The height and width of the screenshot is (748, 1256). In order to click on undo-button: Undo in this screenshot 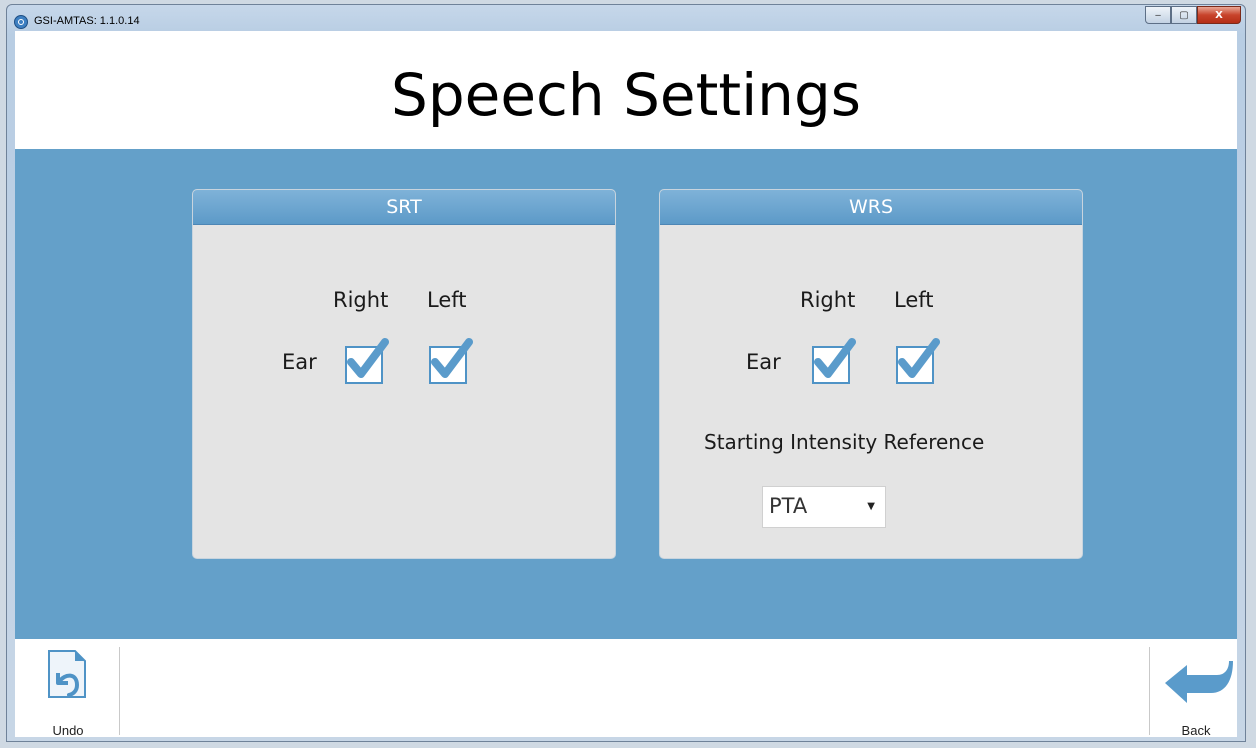, I will do `click(68, 693)`.